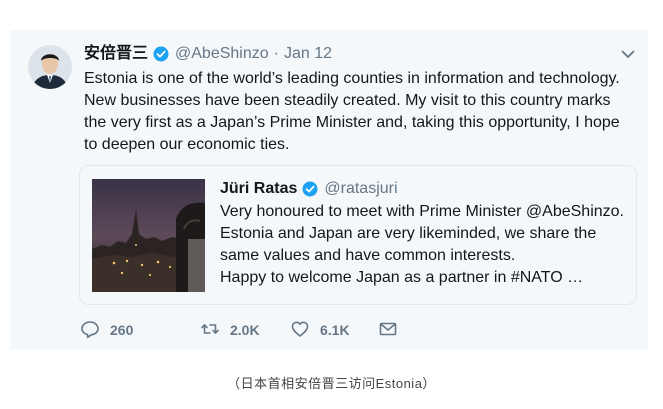 The image size is (663, 409). Describe the element at coordinates (116, 54) in the screenshot. I see `author-display-name: 安倍晋三` at that location.